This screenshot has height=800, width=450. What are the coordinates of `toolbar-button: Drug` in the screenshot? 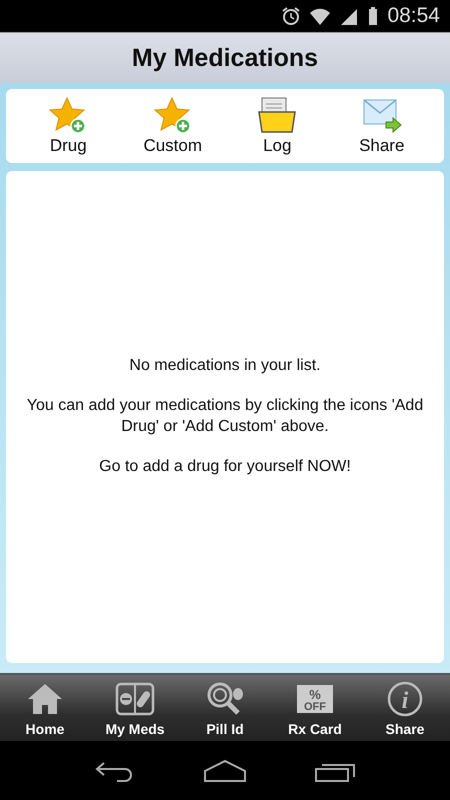 It's located at (68, 126).